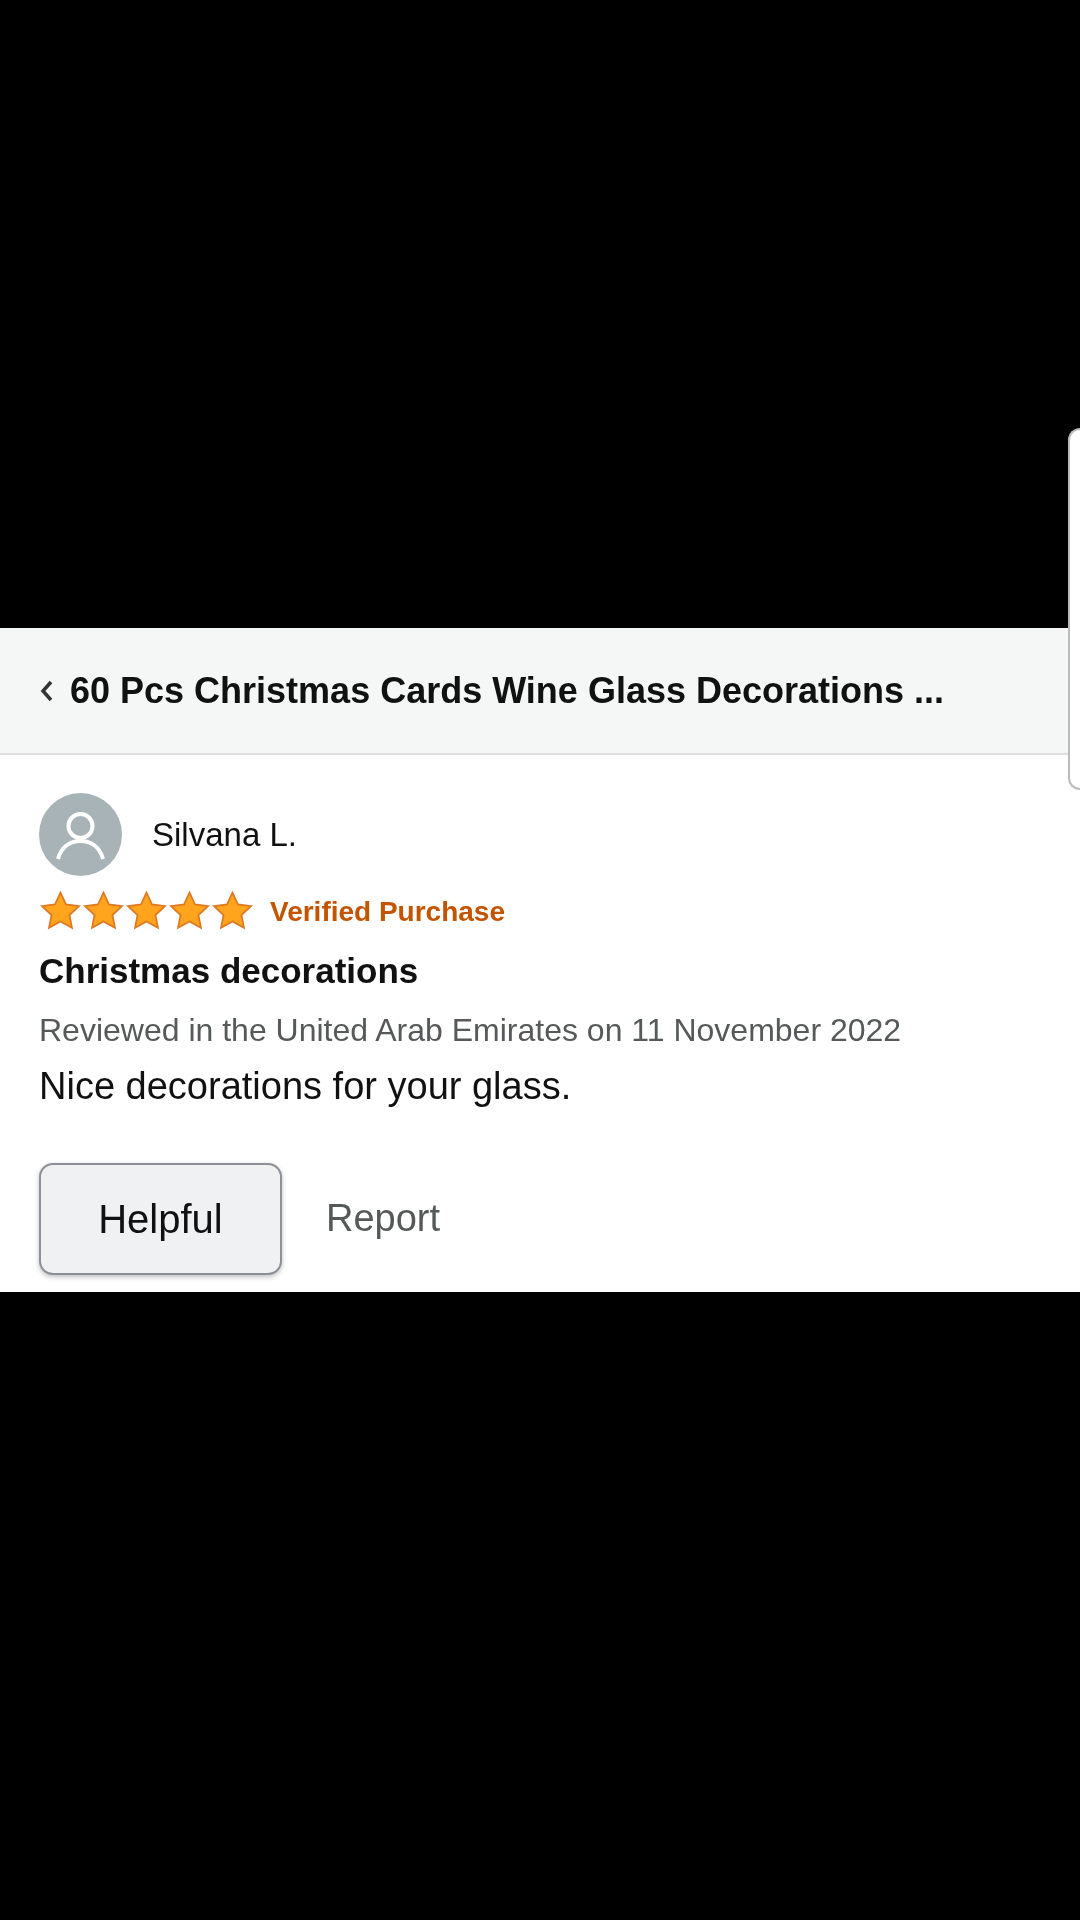  What do you see at coordinates (383, 1218) in the screenshot?
I see `report-link: Report` at bounding box center [383, 1218].